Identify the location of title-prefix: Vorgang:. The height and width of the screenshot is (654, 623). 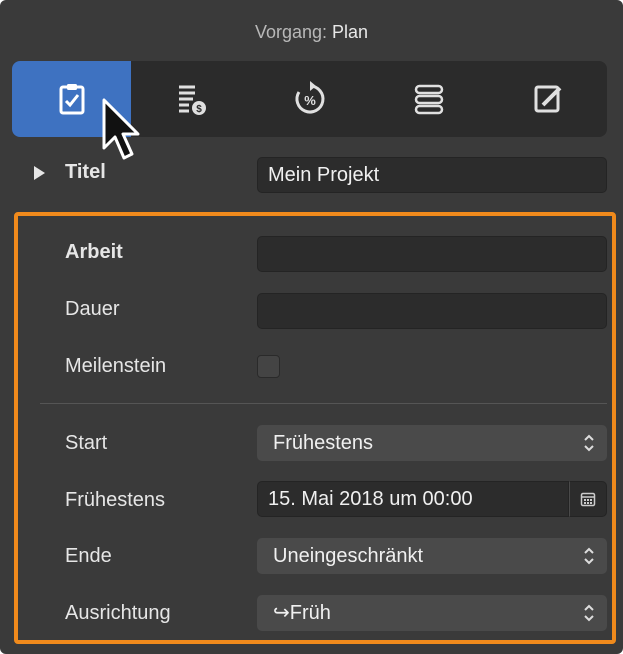
(290, 32).